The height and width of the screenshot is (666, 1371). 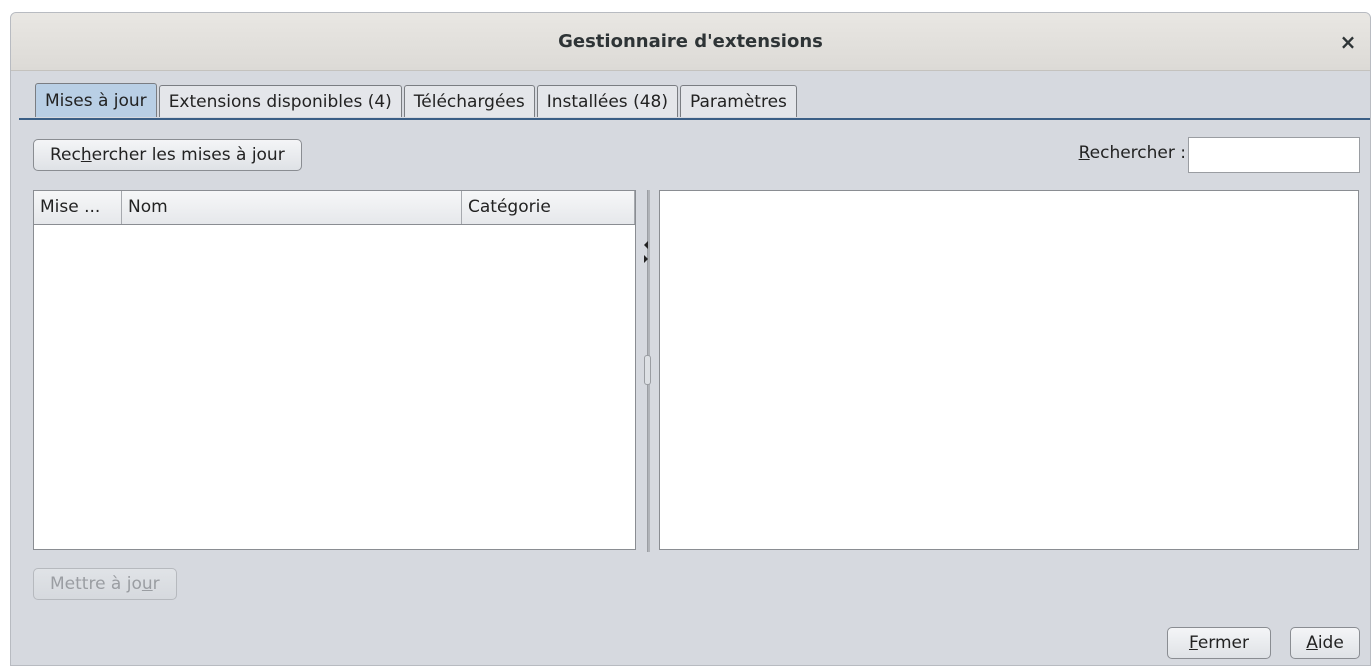 I want to click on tab-installed: Installées (48), so click(x=607, y=101).